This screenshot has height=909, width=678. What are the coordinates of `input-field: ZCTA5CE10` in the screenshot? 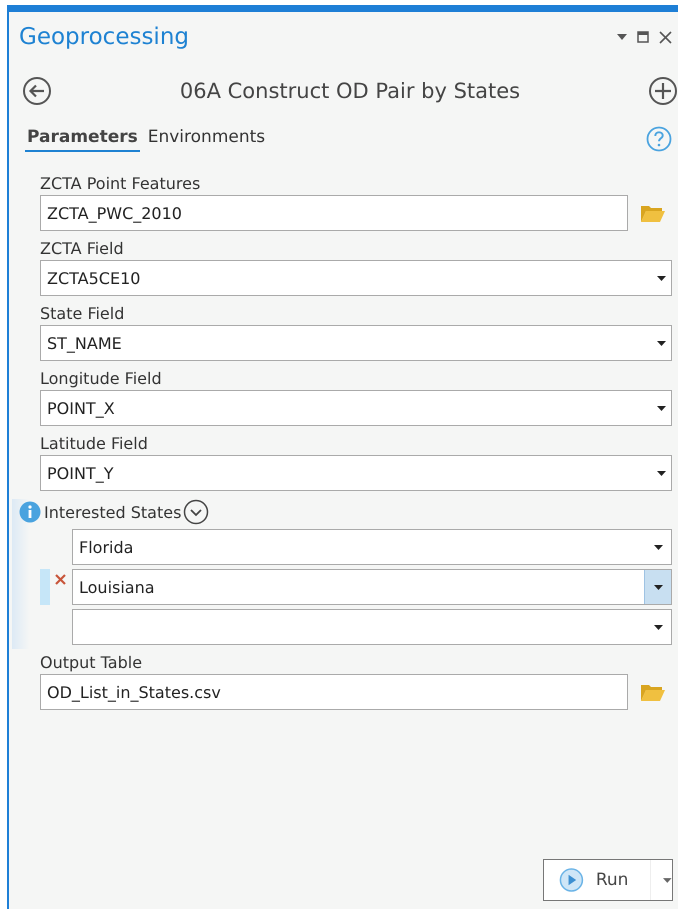 It's located at (356, 278).